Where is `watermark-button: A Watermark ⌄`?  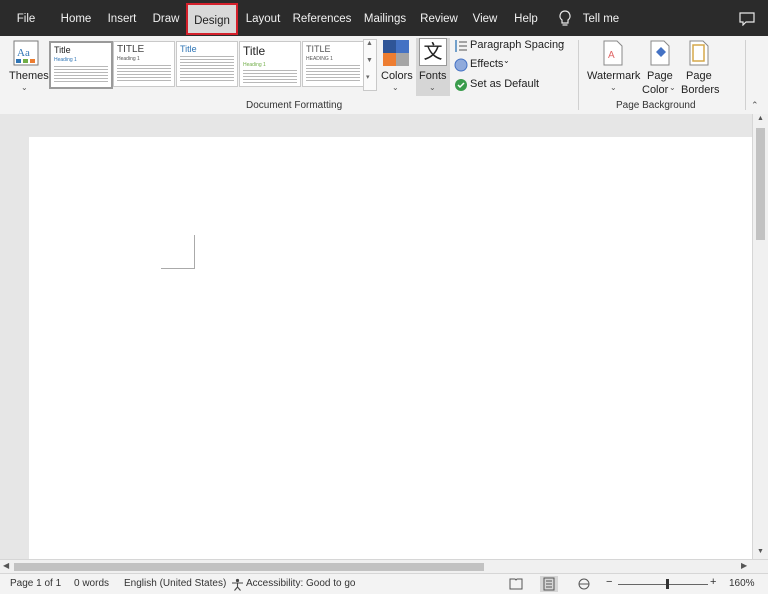 watermark-button: A Watermark ⌄ is located at coordinates (613, 67).